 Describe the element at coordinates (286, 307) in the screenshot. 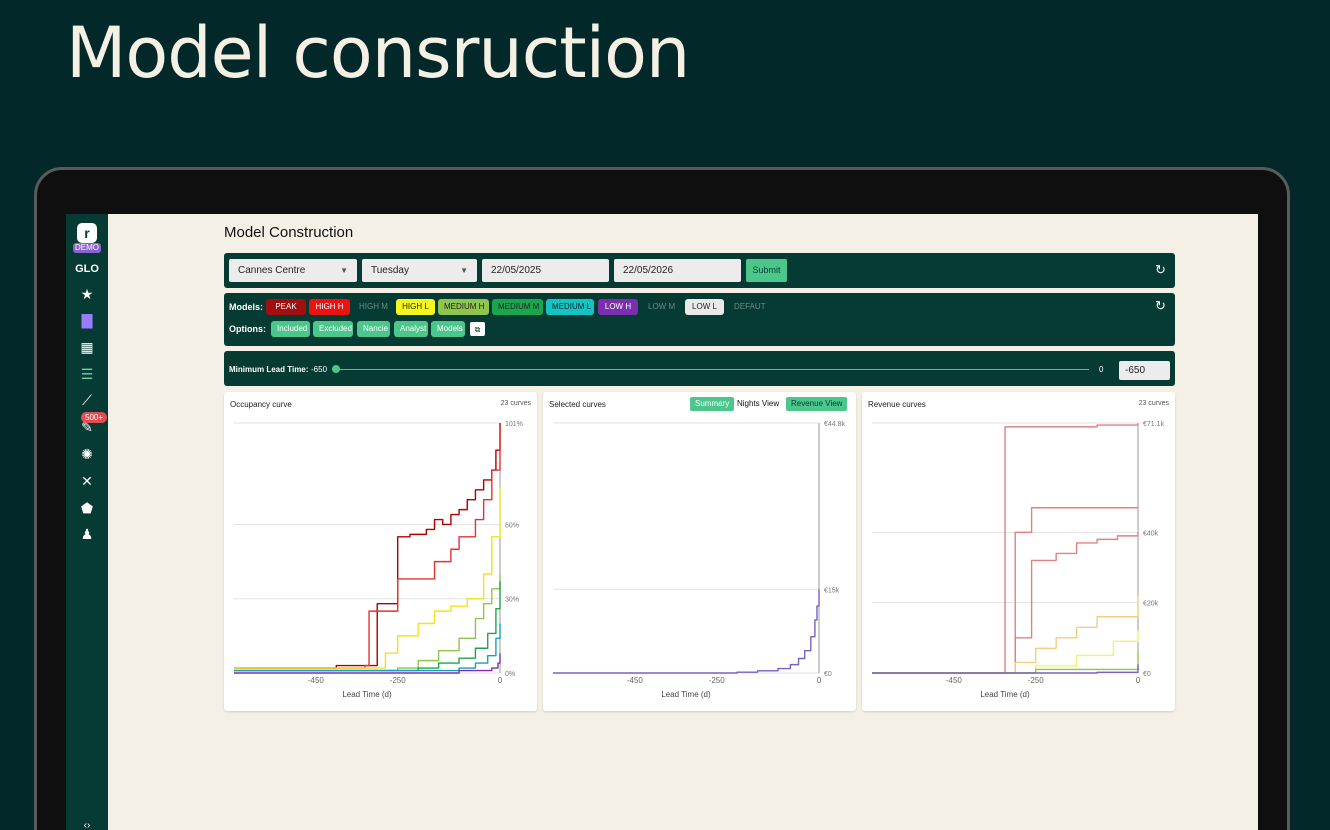

I see `model-chip-peak: PEAK` at that location.